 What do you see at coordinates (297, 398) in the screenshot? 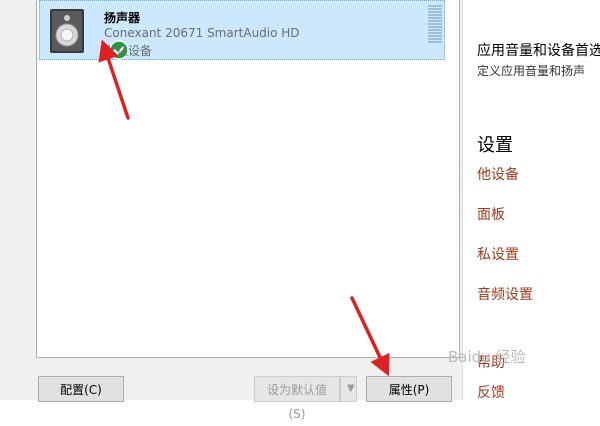
I see `set-default-button: 设为默认值(S)` at bounding box center [297, 398].